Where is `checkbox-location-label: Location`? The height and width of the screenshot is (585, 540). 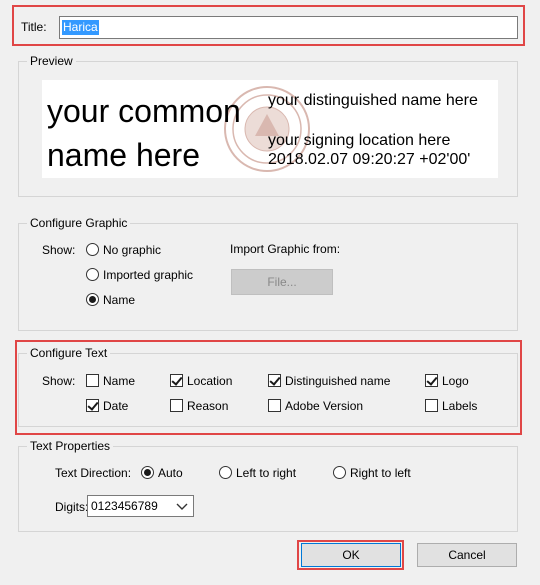 checkbox-location-label: Location is located at coordinates (210, 381).